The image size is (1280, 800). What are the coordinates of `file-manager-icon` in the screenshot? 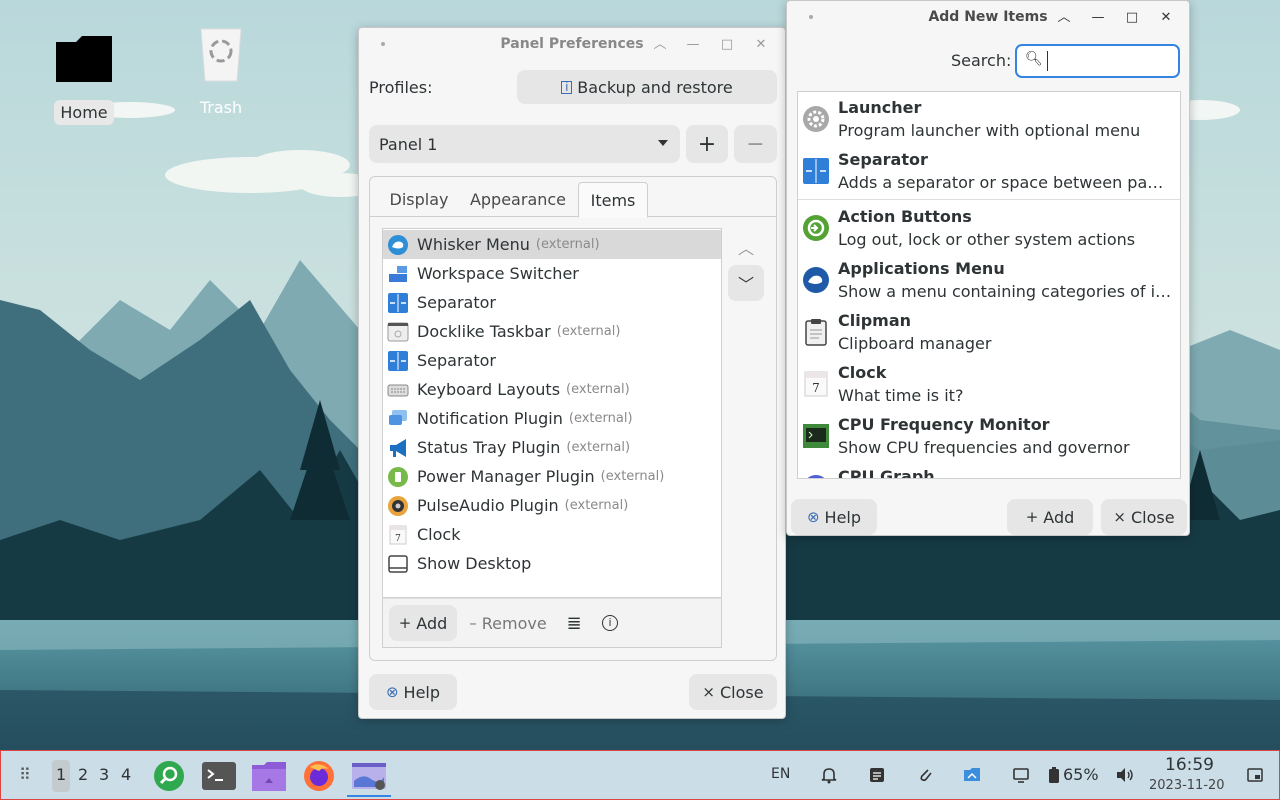 It's located at (269, 776).